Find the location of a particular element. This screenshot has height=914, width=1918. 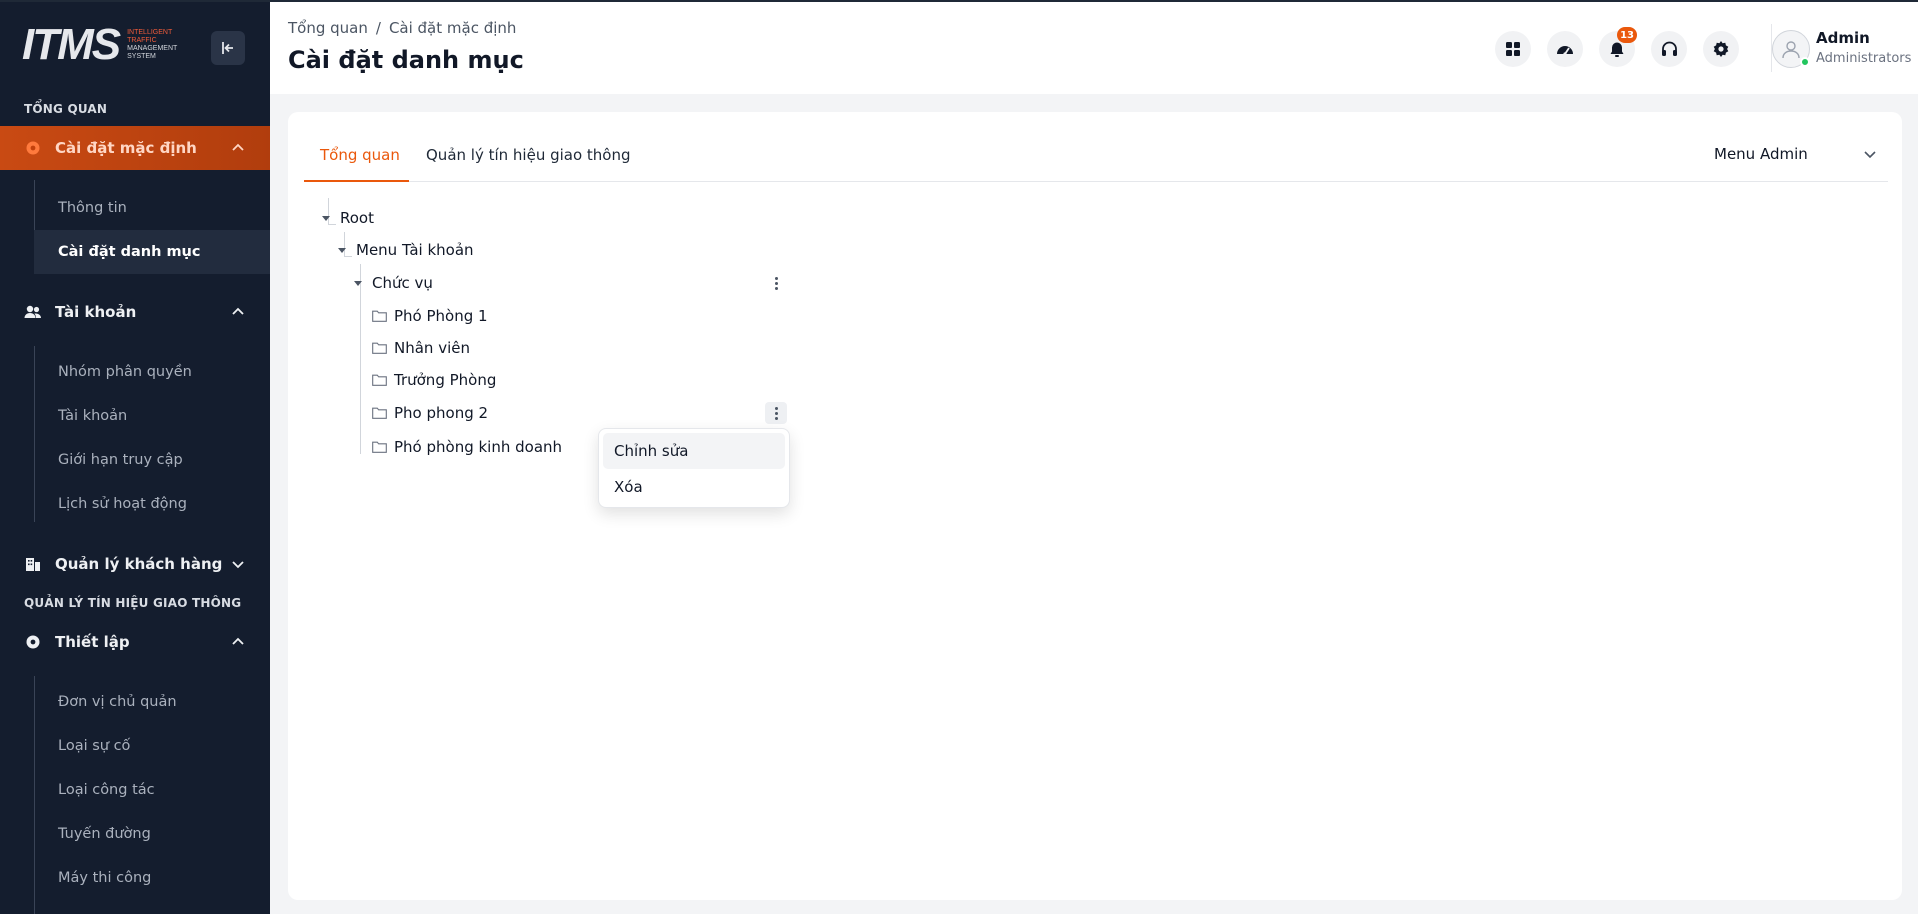

speedometer-icon is located at coordinates (1565, 51).